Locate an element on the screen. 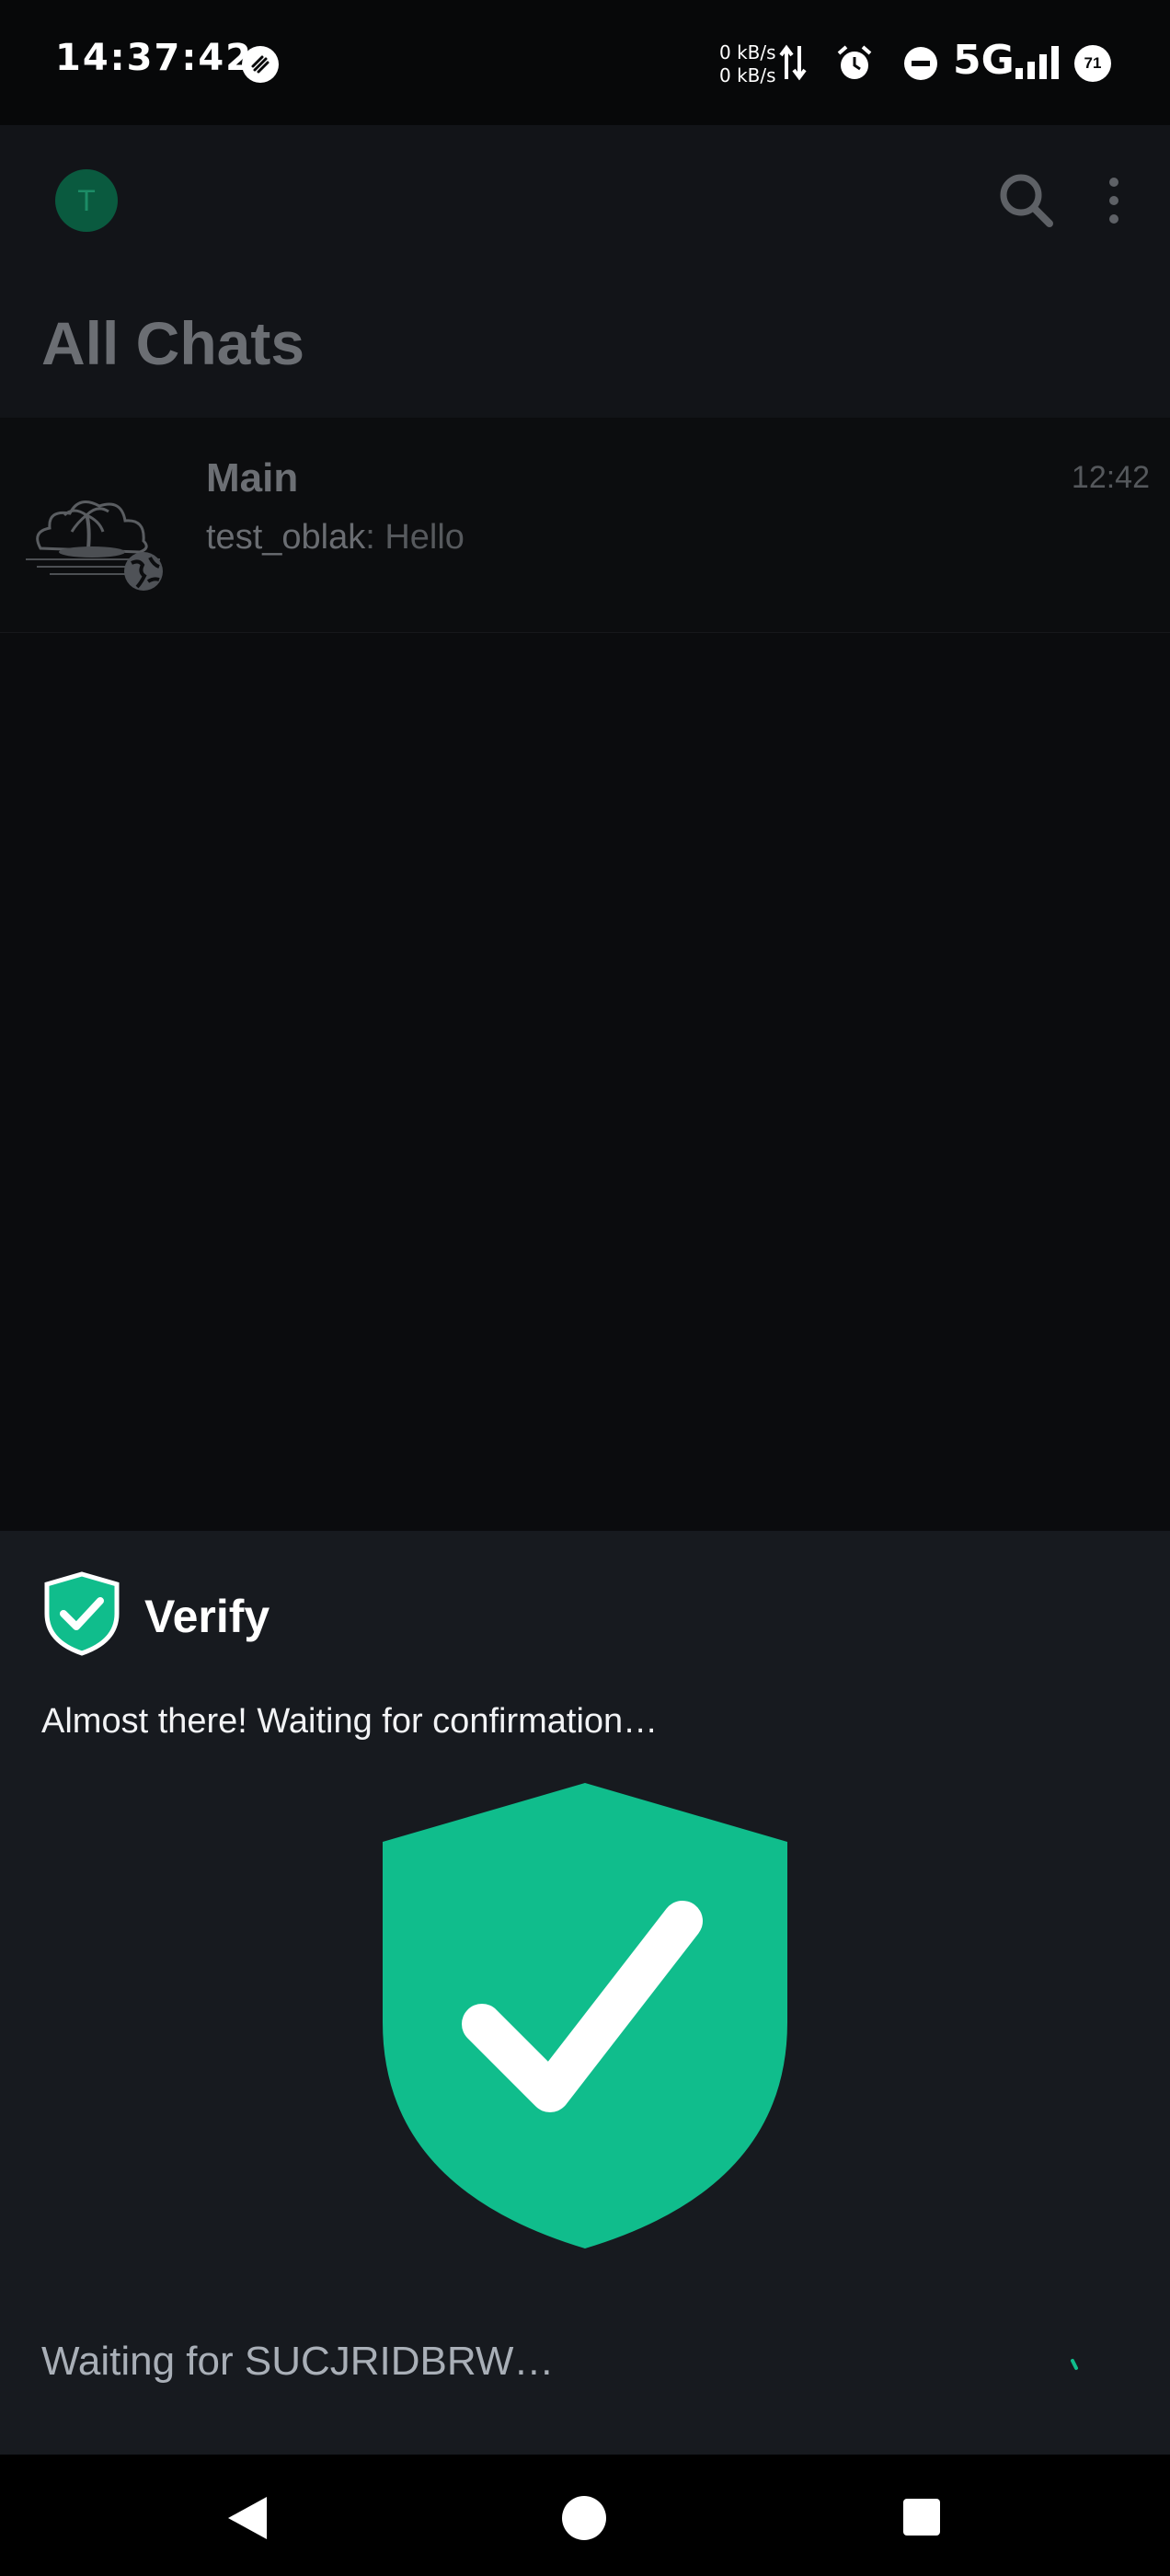  chat-time: 12:42 is located at coordinates (1110, 477).